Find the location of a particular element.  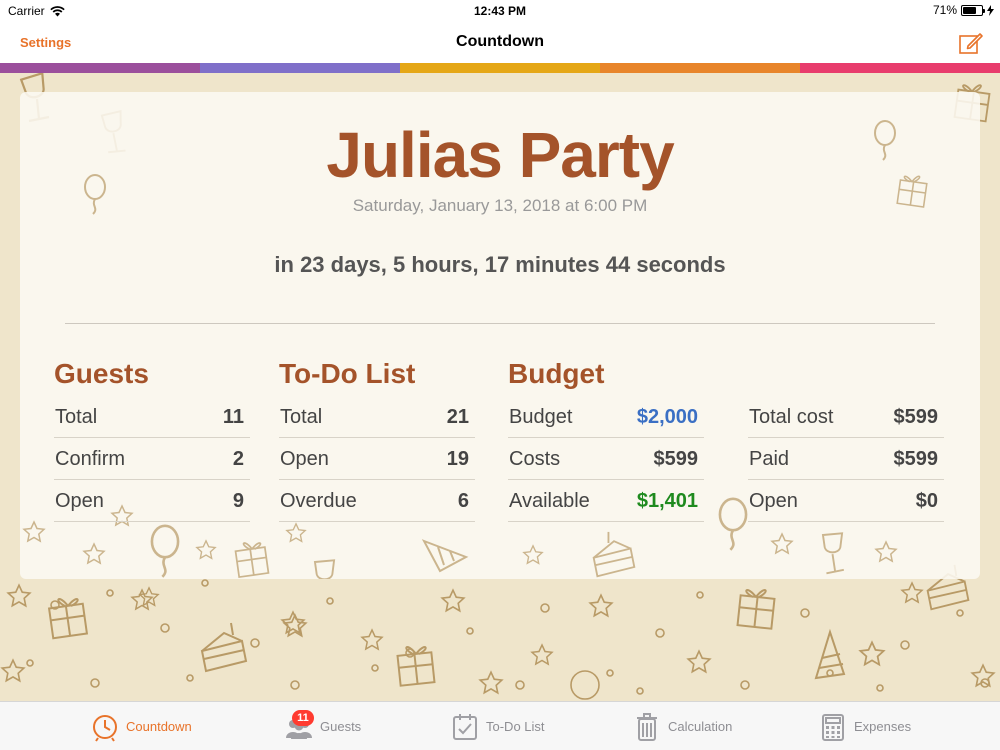

settings-button: Settings is located at coordinates (45, 42).